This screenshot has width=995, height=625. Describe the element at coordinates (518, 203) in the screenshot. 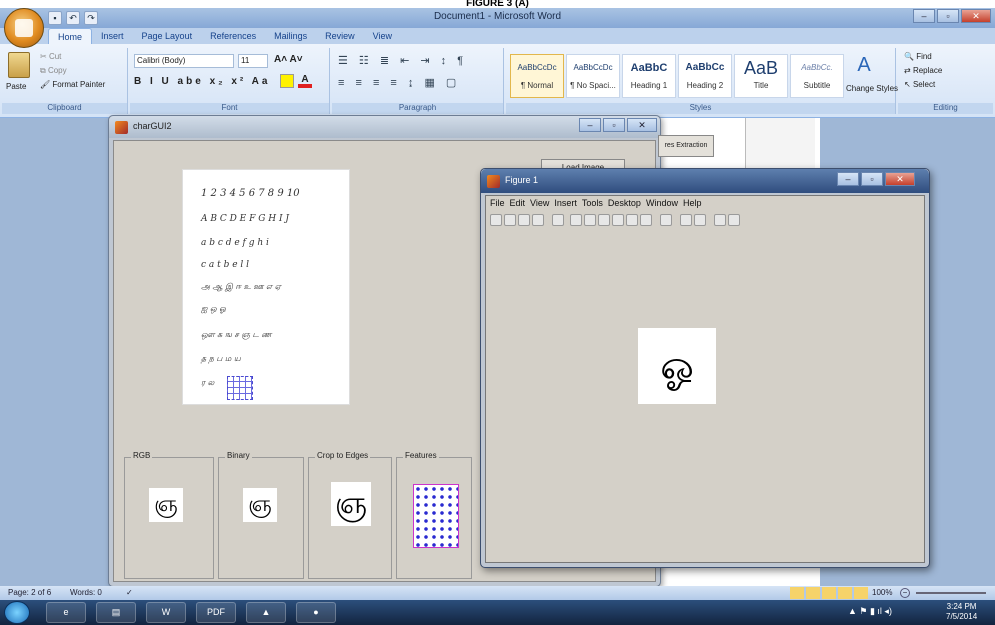

I see `menu-edit: Edit` at that location.